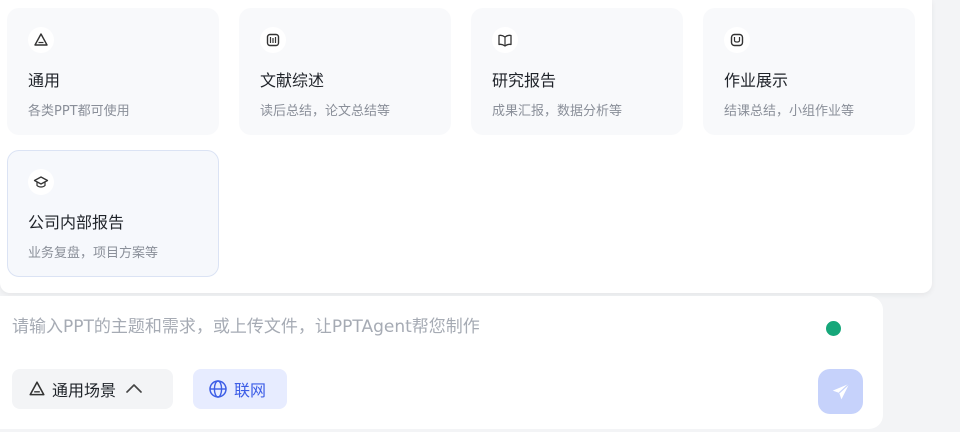 This screenshot has width=960, height=432. What do you see at coordinates (756, 80) in the screenshot?
I see `scene-title: 作业展示` at bounding box center [756, 80].